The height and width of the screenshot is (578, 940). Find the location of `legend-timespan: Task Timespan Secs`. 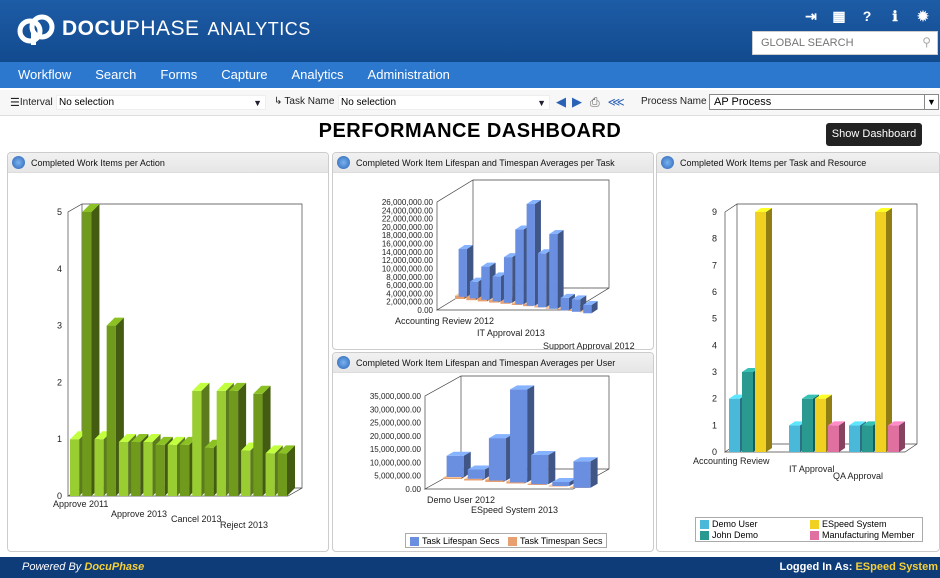

legend-timespan: Task Timespan Secs is located at coordinates (555, 541).